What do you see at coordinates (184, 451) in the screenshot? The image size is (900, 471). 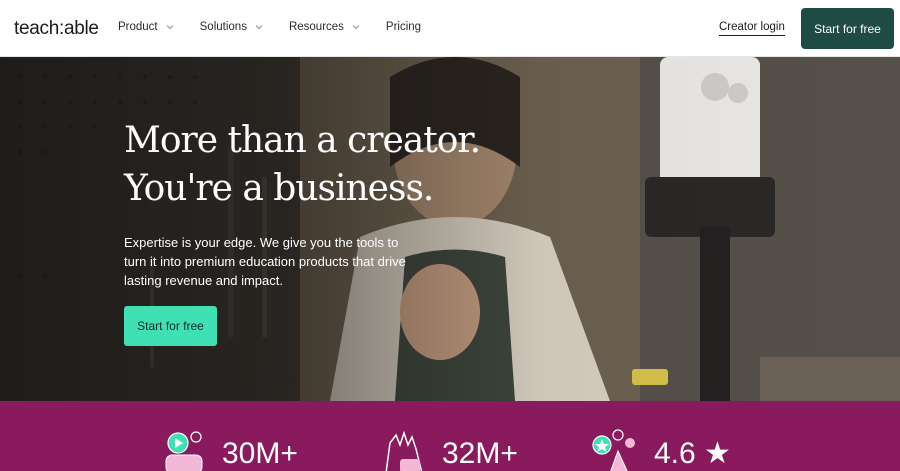 I see `play-video-icon` at bounding box center [184, 451].